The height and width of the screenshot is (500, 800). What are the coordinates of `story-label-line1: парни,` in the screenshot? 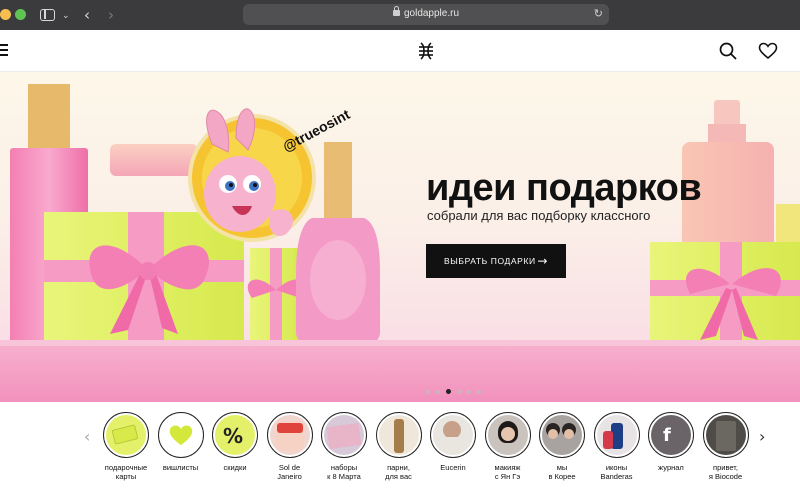 It's located at (398, 467).